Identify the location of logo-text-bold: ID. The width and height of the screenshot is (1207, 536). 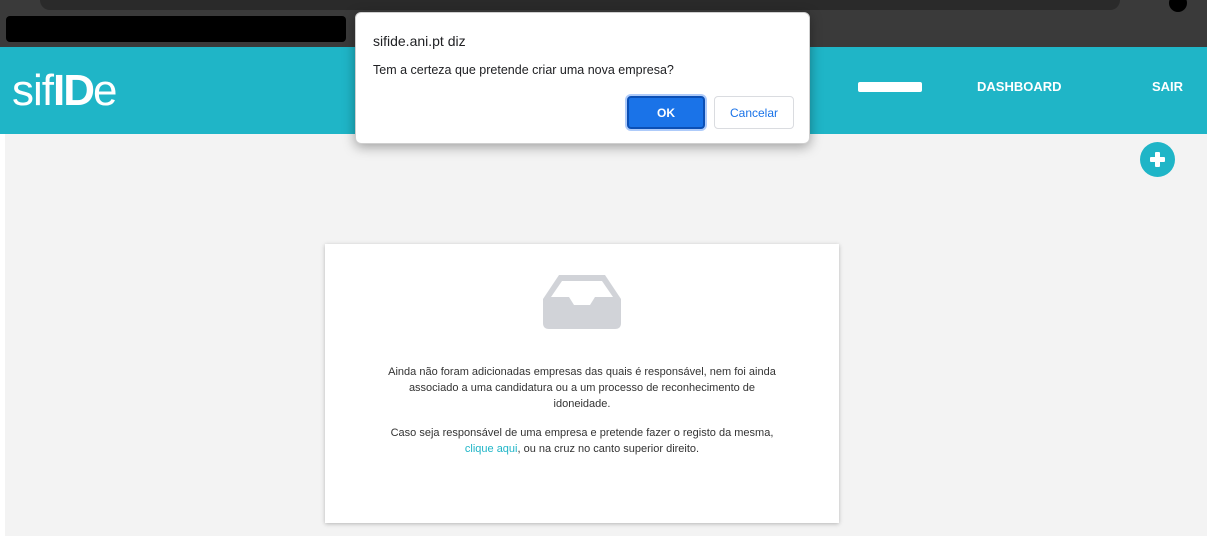
(74, 90).